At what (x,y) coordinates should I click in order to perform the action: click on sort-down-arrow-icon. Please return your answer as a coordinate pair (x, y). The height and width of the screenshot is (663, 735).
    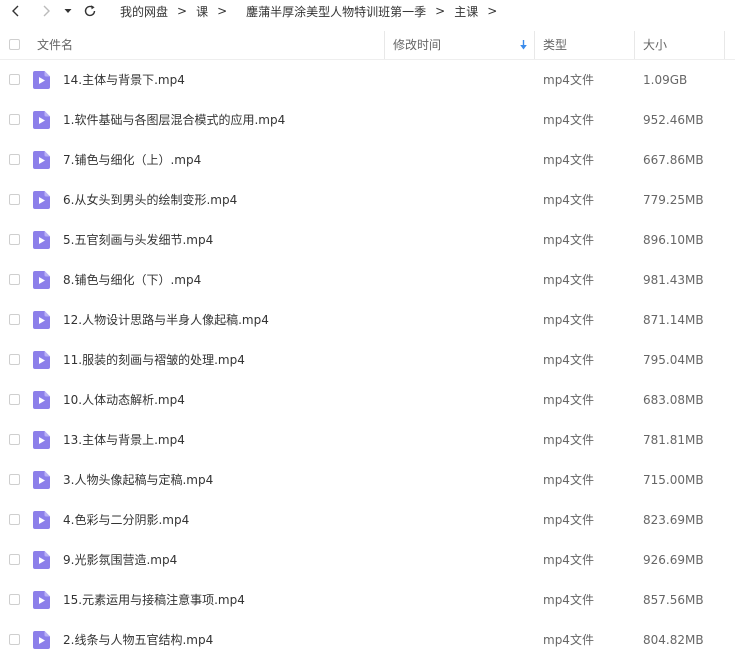
    Looking at the image, I should click on (523, 45).